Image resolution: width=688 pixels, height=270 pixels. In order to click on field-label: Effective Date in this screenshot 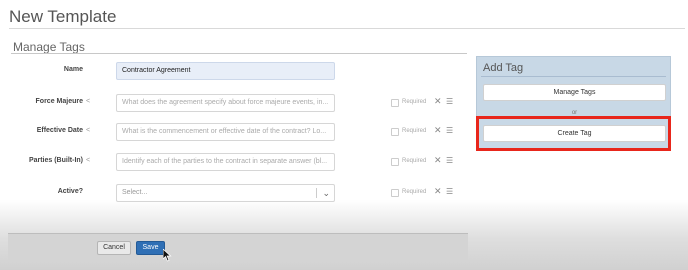, I will do `click(59, 130)`.